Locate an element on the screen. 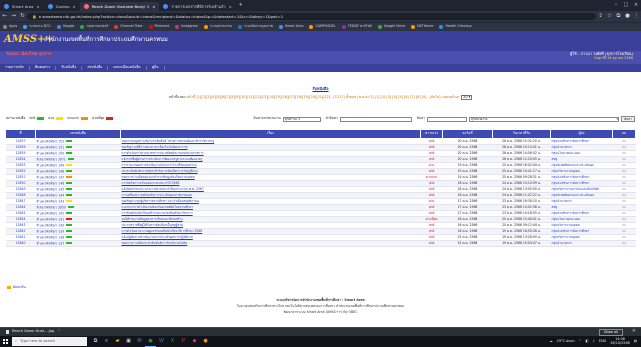  extensions-icon: ⧉ is located at coordinates (618, 16).